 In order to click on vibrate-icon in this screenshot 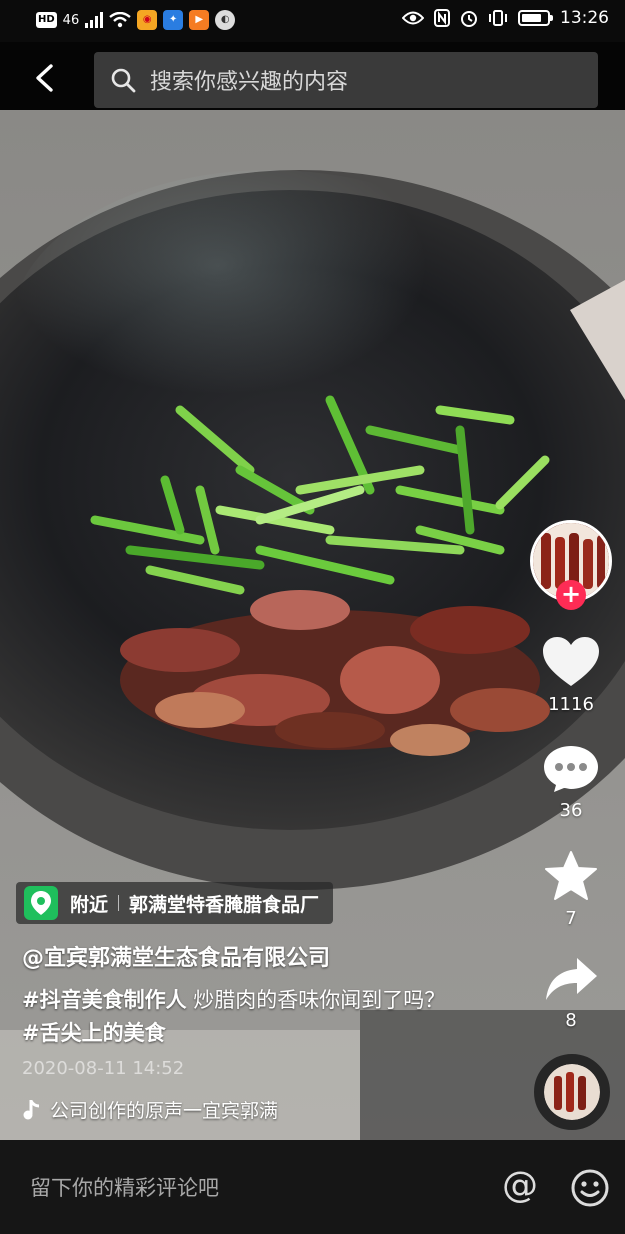, I will do `click(498, 18)`.